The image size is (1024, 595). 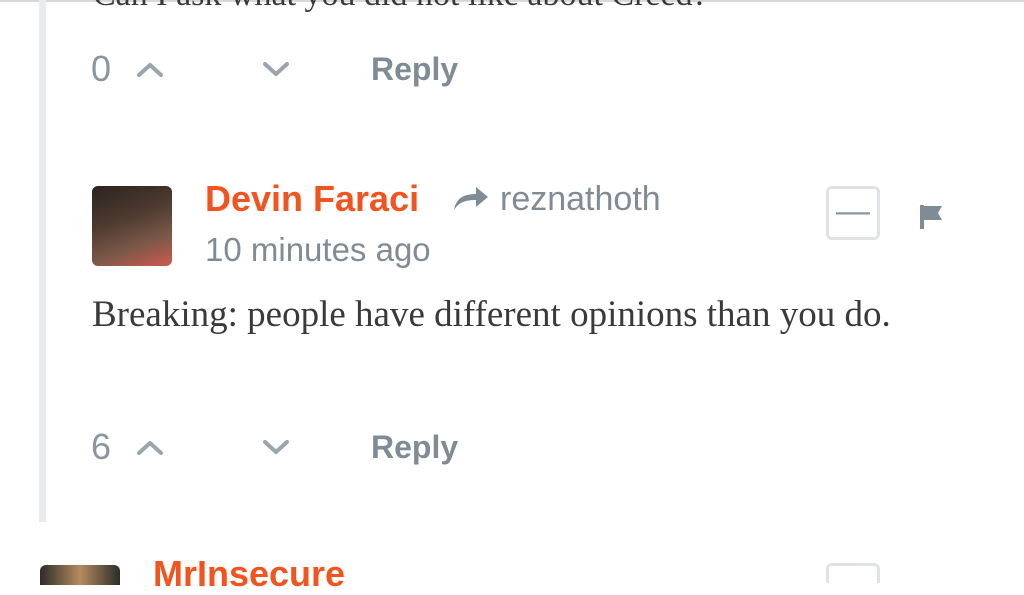 What do you see at coordinates (931, 217) in the screenshot?
I see `flag-icon` at bounding box center [931, 217].